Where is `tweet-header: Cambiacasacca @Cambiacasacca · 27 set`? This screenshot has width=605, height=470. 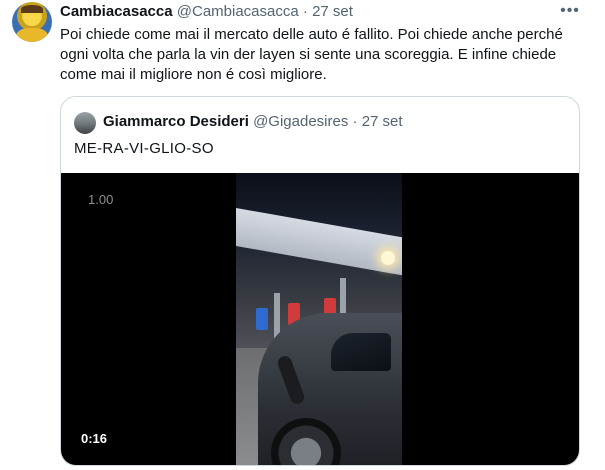
tweet-header: Cambiacasacca @Cambiacasacca · 27 set is located at coordinates (206, 12).